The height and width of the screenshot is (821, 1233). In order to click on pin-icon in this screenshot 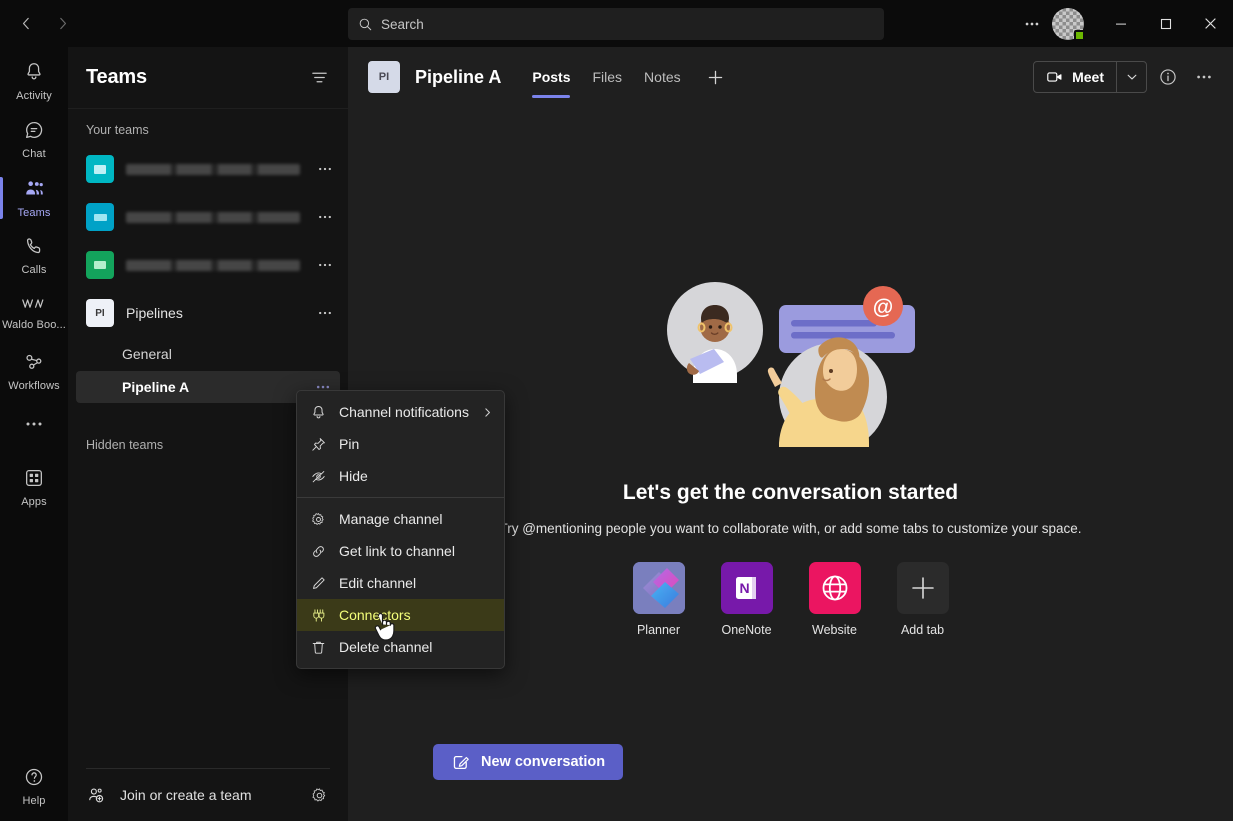, I will do `click(318, 444)`.